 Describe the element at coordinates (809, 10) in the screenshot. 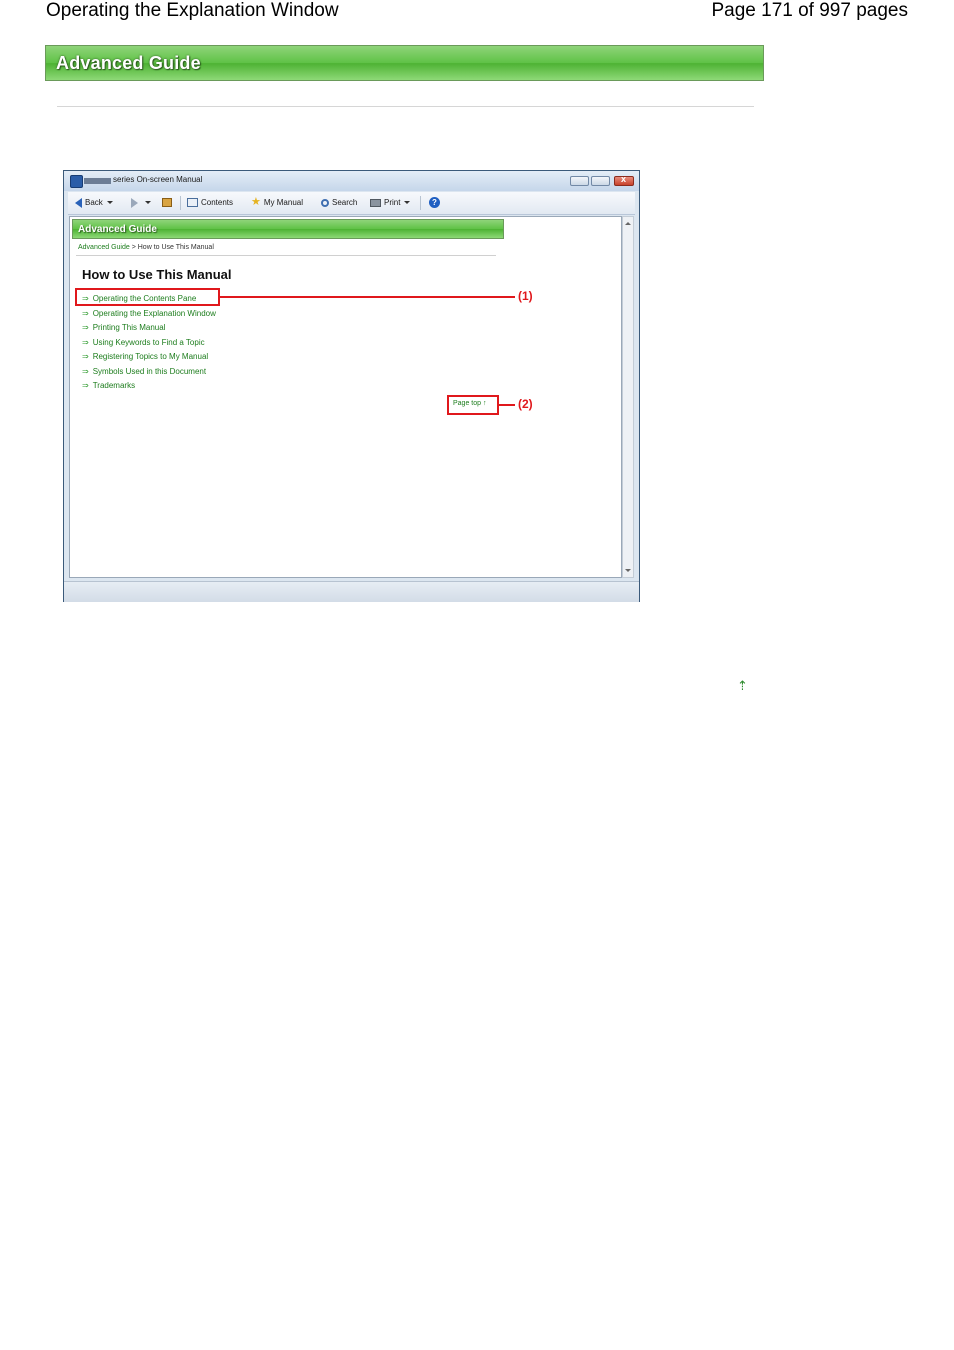

I see `page-counter: Page 171 of 997 pages` at that location.